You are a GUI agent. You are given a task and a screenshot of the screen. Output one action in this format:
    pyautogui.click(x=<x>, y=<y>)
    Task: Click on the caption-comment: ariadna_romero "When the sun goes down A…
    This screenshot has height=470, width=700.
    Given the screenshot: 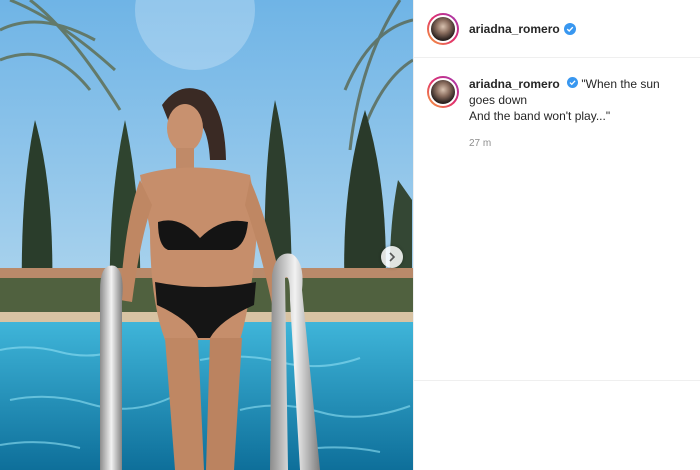 What is the action you would take?
    pyautogui.click(x=558, y=114)
    